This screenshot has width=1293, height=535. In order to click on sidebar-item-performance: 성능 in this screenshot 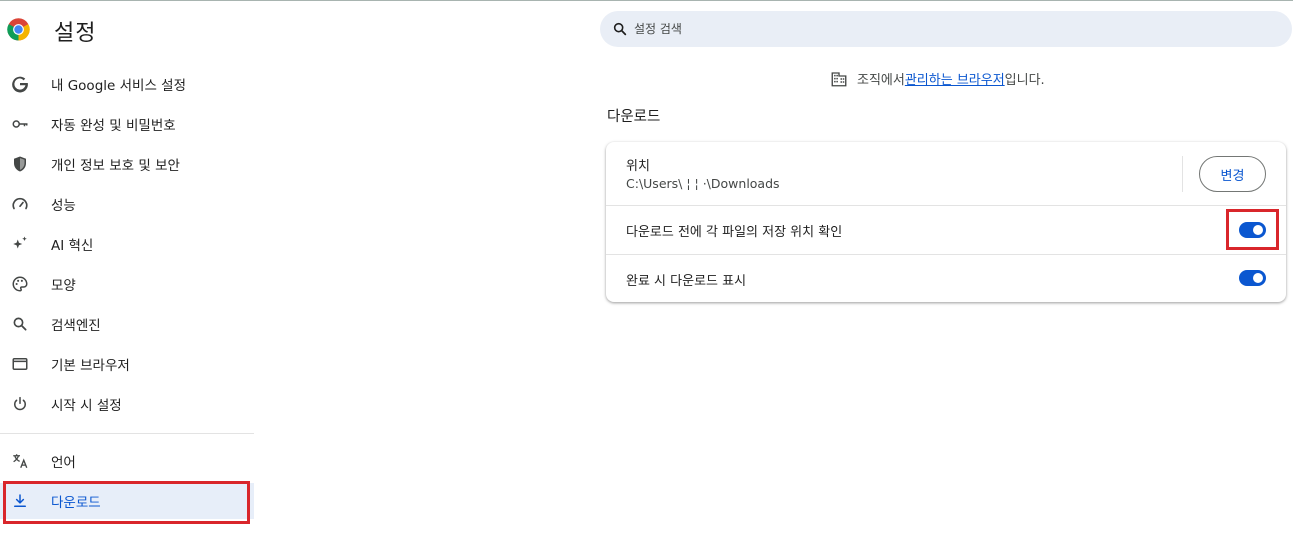, I will do `click(127, 204)`.